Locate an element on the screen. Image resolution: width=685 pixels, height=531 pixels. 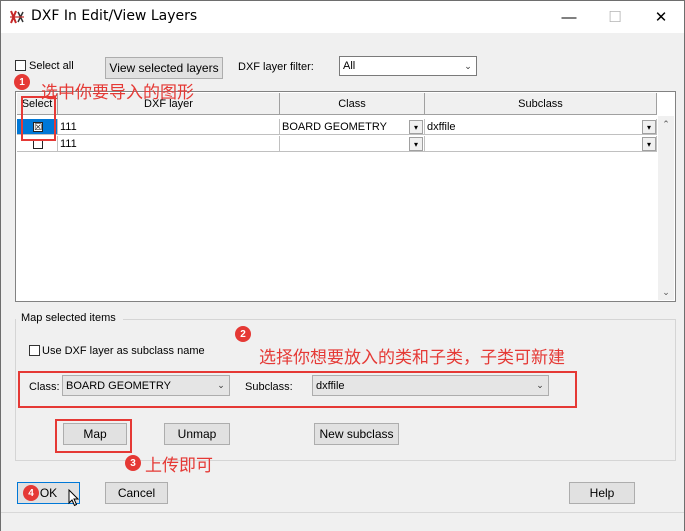
new-subclass-button: New subclass is located at coordinates (356, 434).